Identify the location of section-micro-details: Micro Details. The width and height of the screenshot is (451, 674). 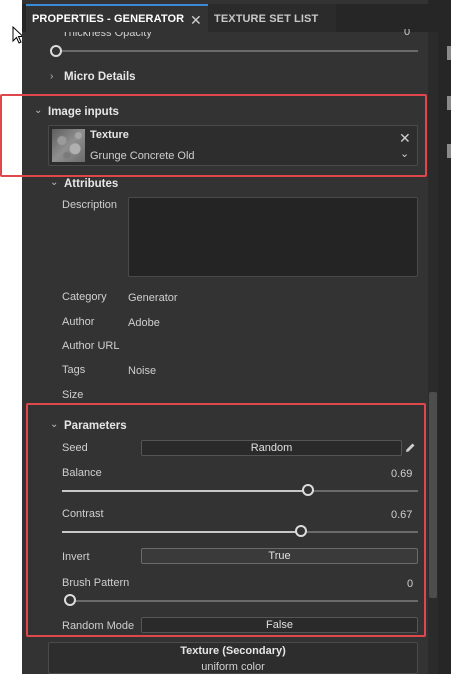
(100, 77).